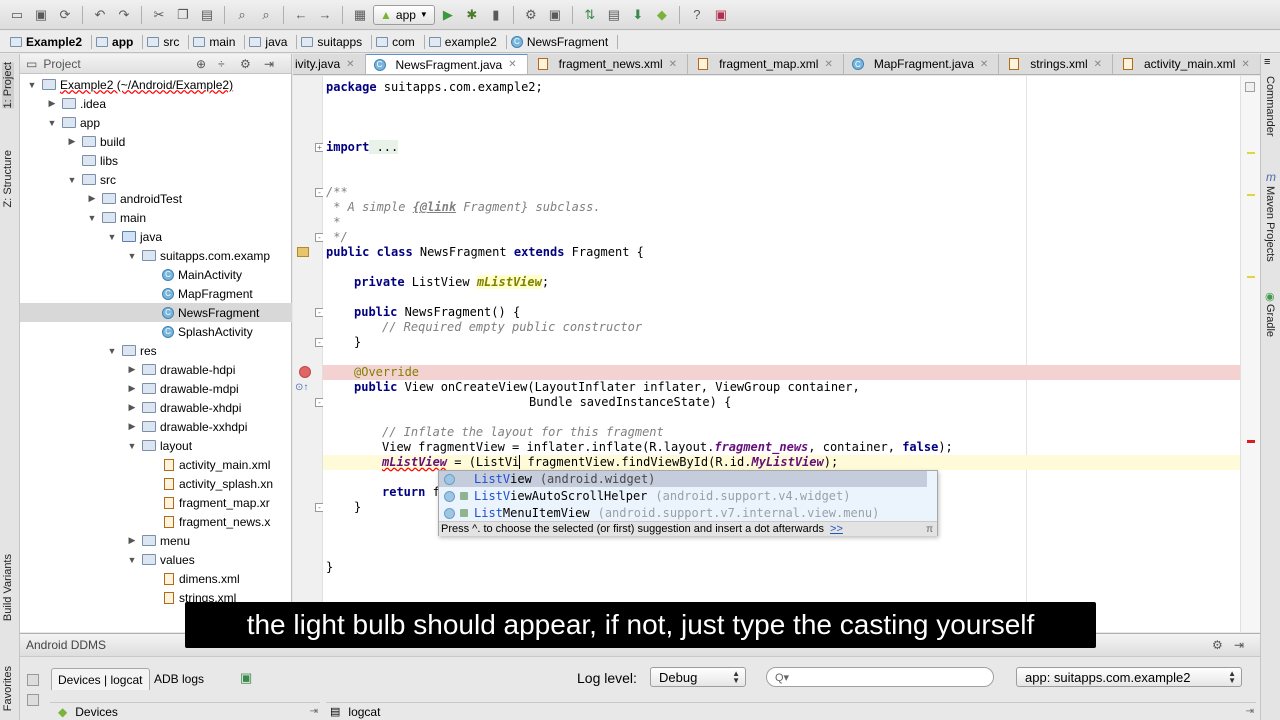 Image resolution: width=1280 pixels, height=720 pixels. I want to click on pin-icon: π, so click(929, 529).